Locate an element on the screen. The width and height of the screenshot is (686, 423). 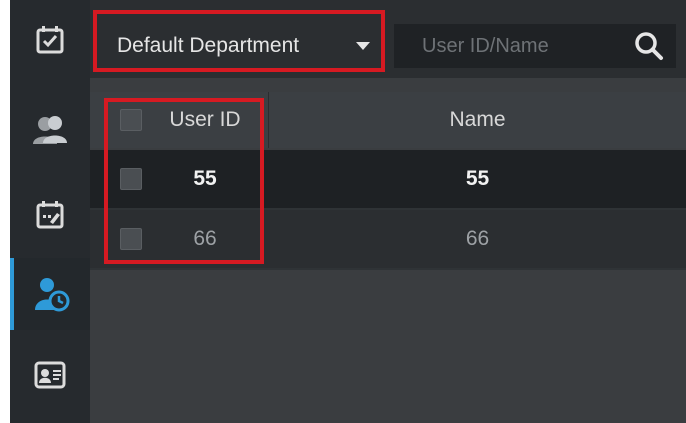
search-input is located at coordinates (529, 46).